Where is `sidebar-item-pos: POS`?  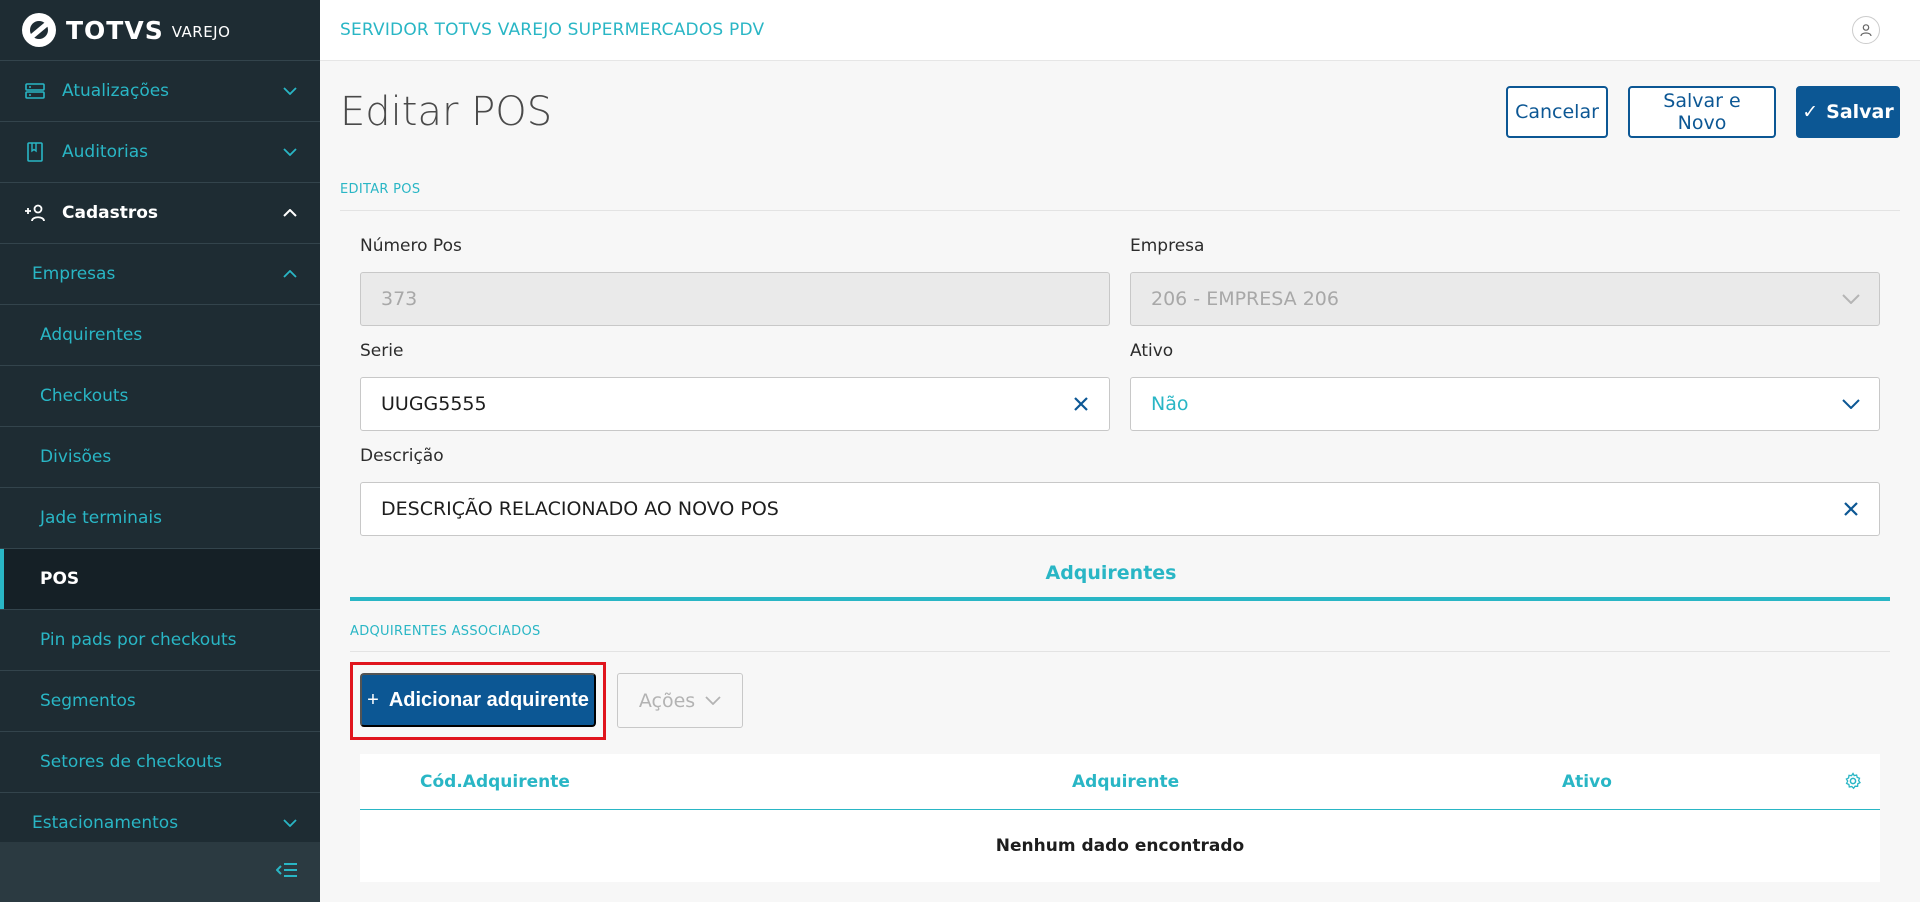
sidebar-item-pos: POS is located at coordinates (160, 579).